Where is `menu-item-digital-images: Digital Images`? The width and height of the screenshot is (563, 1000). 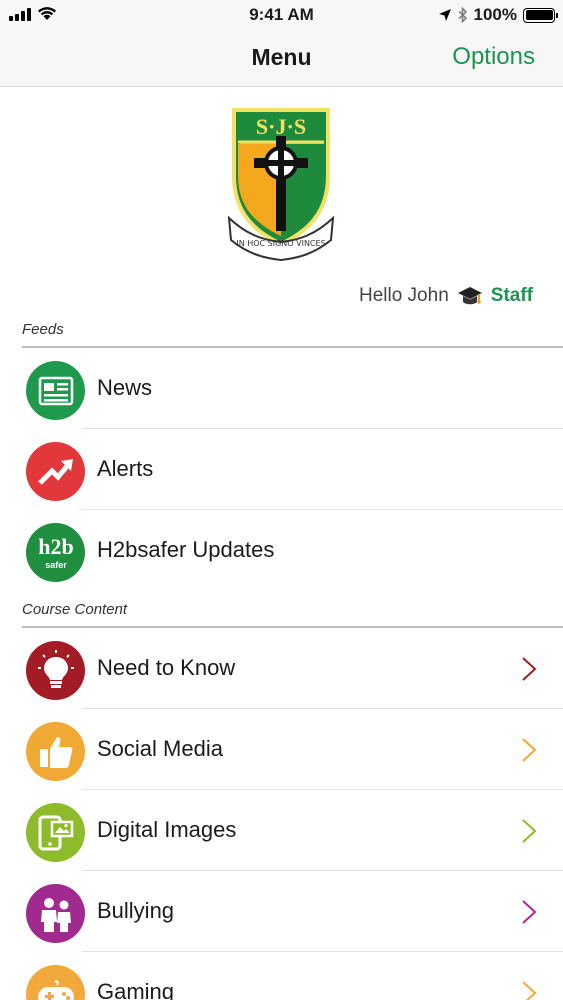
menu-item-digital-images: Digital Images is located at coordinates (281, 830).